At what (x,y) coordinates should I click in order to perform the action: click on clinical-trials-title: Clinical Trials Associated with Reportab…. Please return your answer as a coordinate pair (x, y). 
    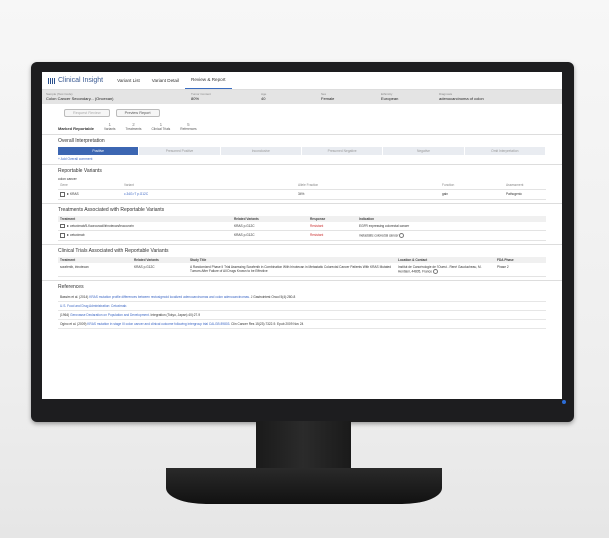
    Looking at the image, I should click on (113, 251).